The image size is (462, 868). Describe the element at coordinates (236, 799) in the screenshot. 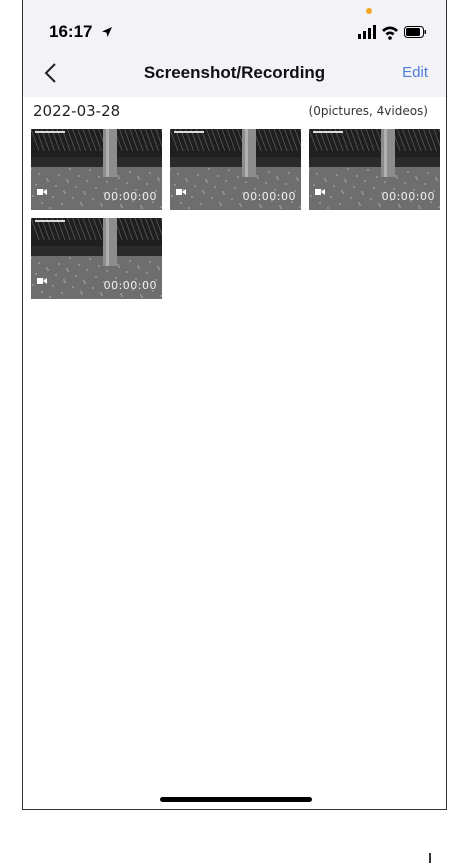

I see `home-indicator` at that location.